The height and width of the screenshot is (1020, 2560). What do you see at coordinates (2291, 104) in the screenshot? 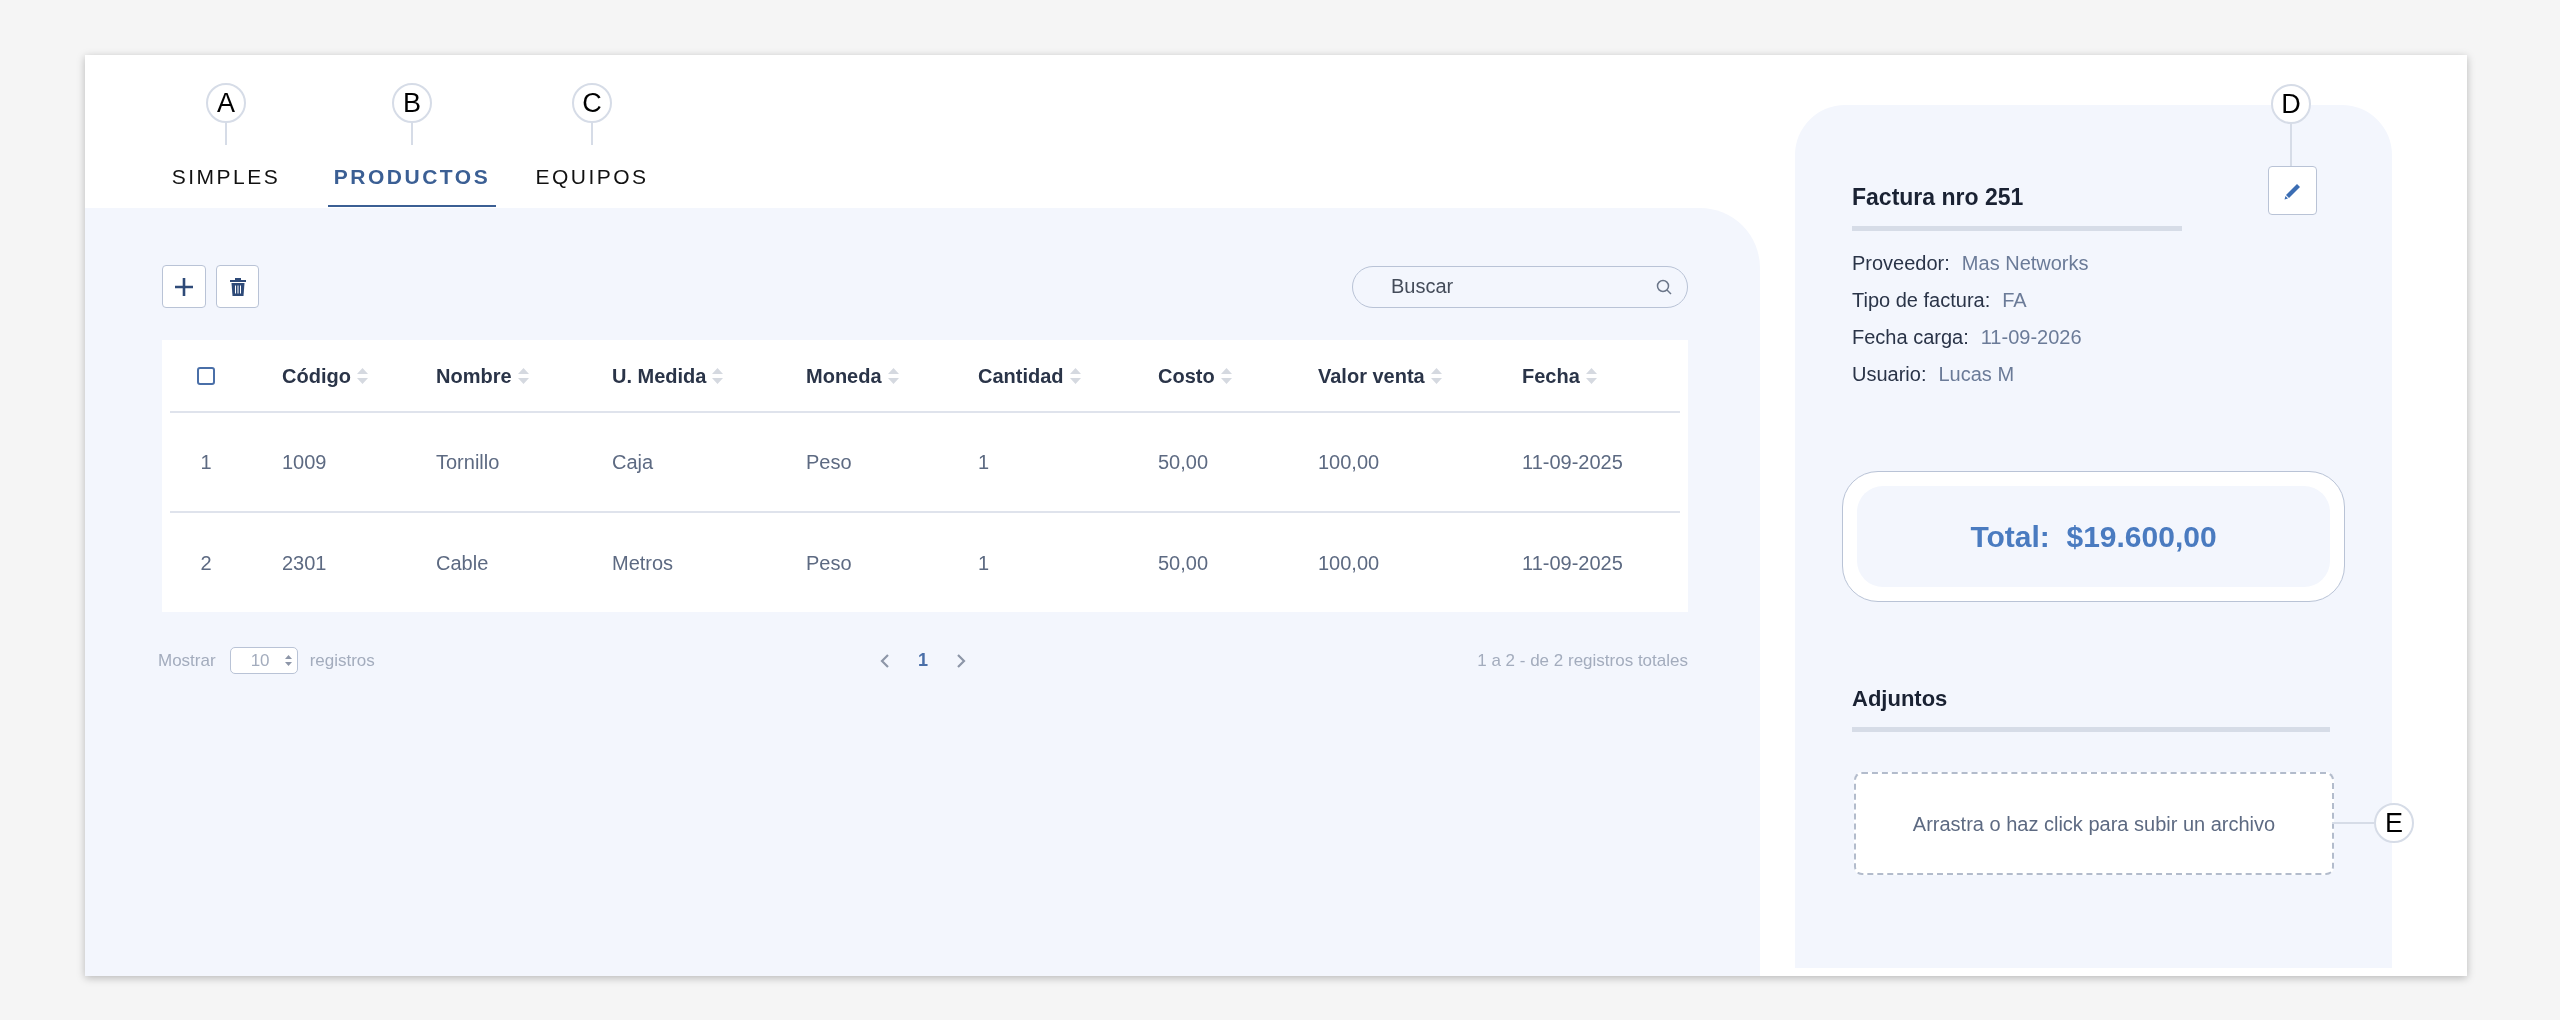
I see `callout-marker: D` at bounding box center [2291, 104].